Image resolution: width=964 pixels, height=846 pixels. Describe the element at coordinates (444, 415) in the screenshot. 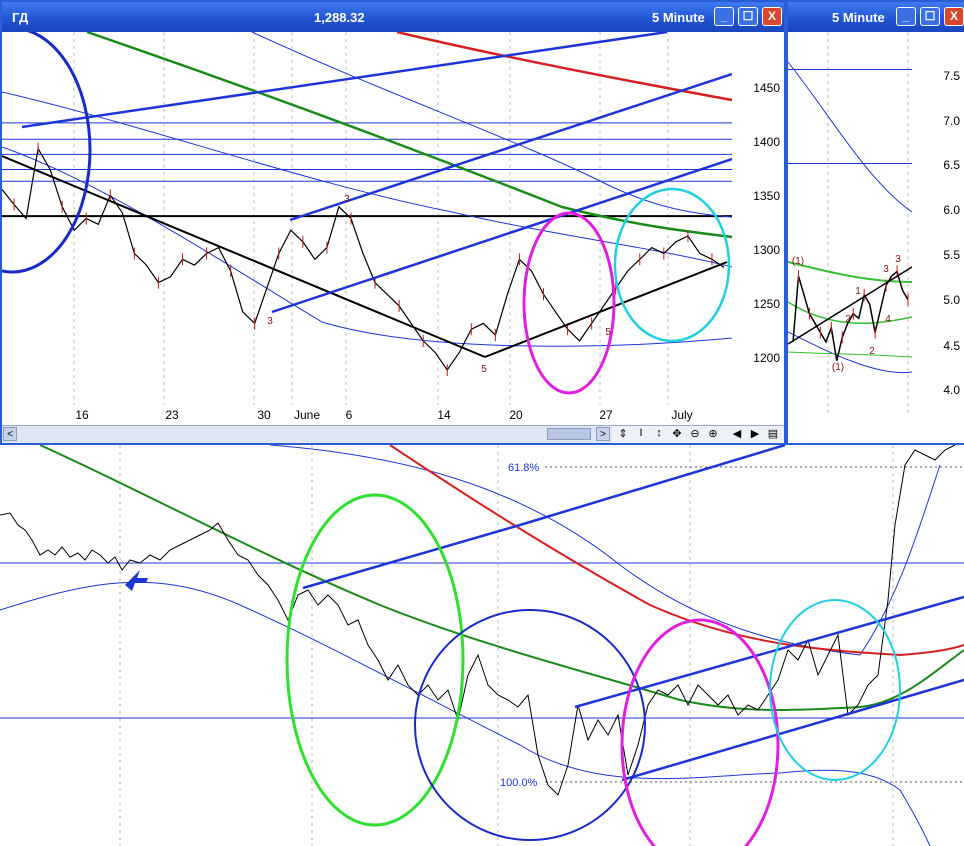

I see `date-tick: 14` at that location.